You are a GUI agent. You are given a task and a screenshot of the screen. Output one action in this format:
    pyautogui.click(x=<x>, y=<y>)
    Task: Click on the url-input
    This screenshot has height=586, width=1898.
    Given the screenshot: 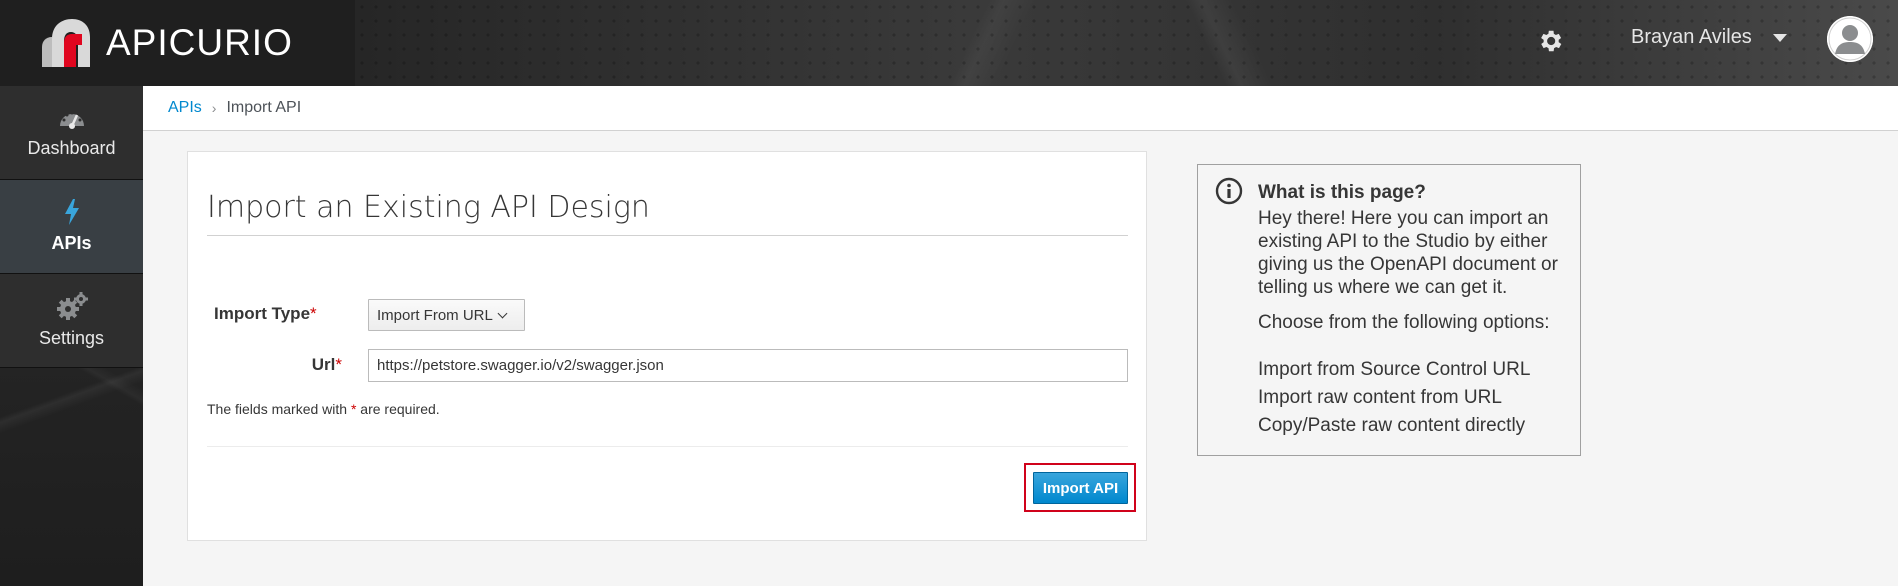 What is the action you would take?
    pyautogui.click(x=748, y=365)
    